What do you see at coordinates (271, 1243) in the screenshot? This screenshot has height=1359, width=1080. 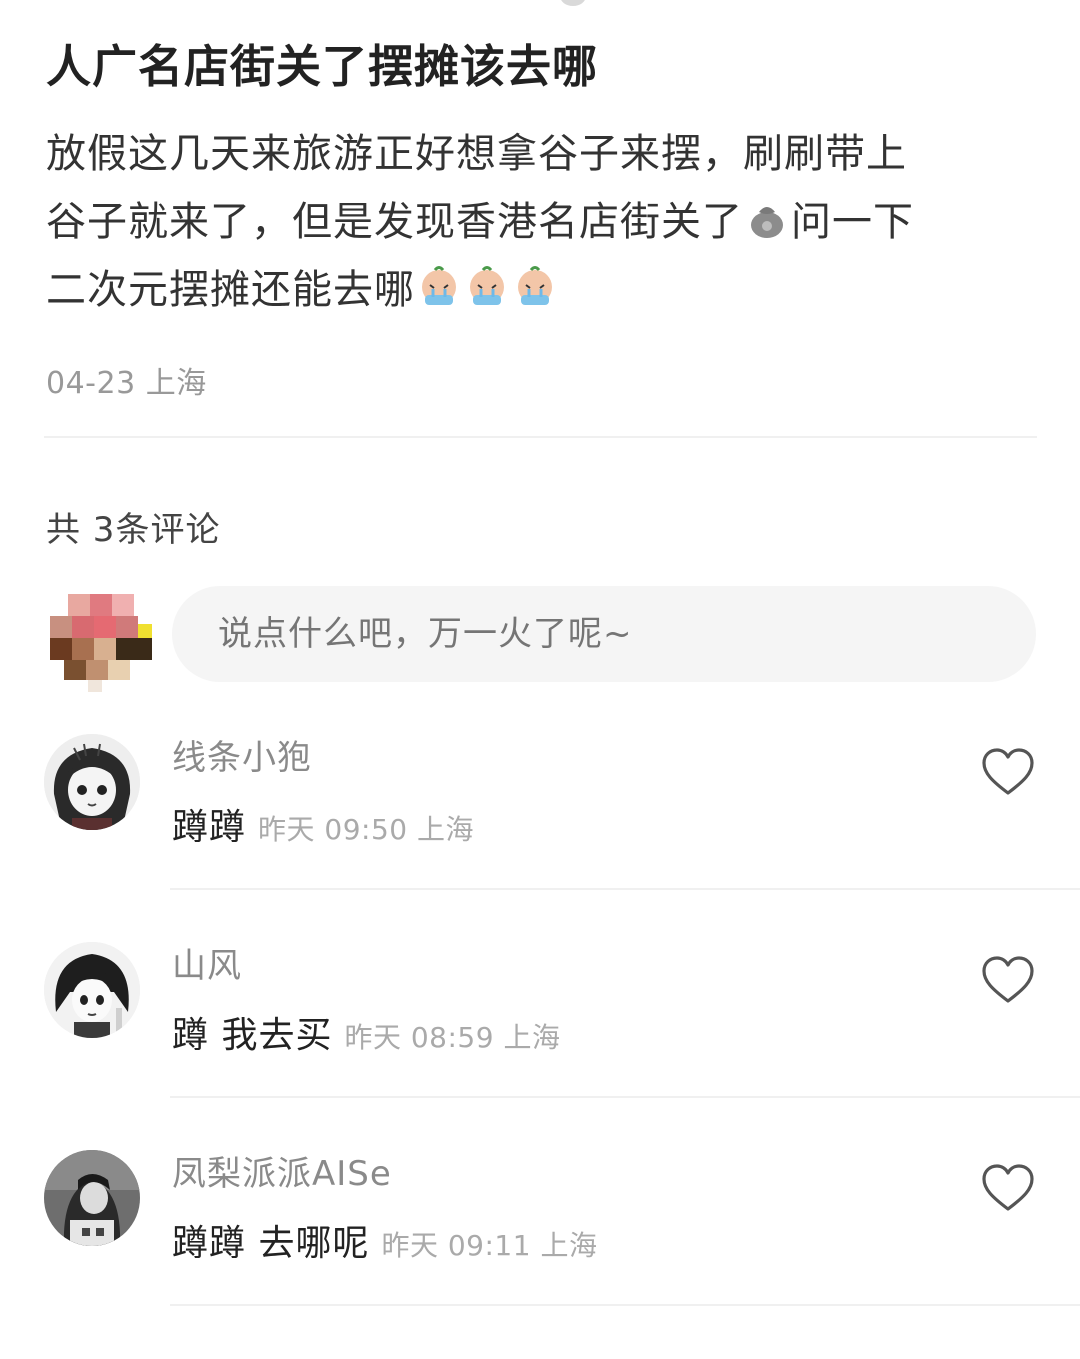 I see `comment-text: 蹲蹲 去哪呢` at bounding box center [271, 1243].